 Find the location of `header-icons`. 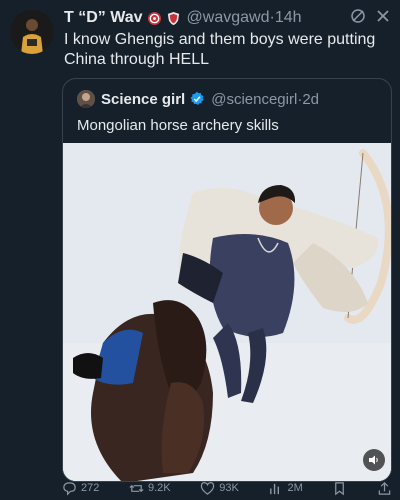

header-icons is located at coordinates (370, 16).